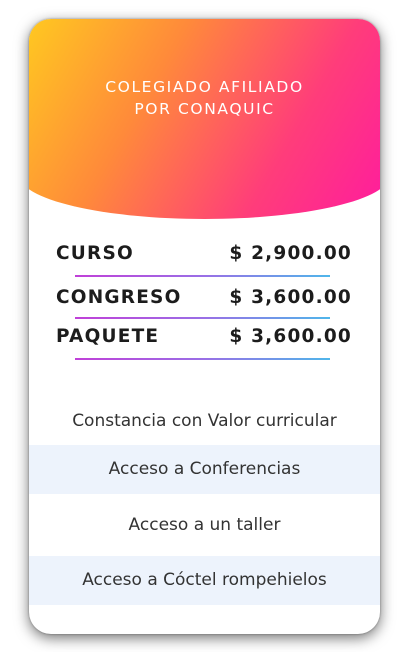 This screenshot has width=410, height=652. I want to click on price-name: PAQUETE, so click(108, 336).